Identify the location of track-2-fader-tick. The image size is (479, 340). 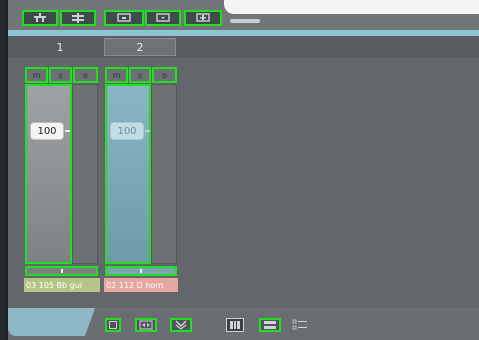
(147, 131).